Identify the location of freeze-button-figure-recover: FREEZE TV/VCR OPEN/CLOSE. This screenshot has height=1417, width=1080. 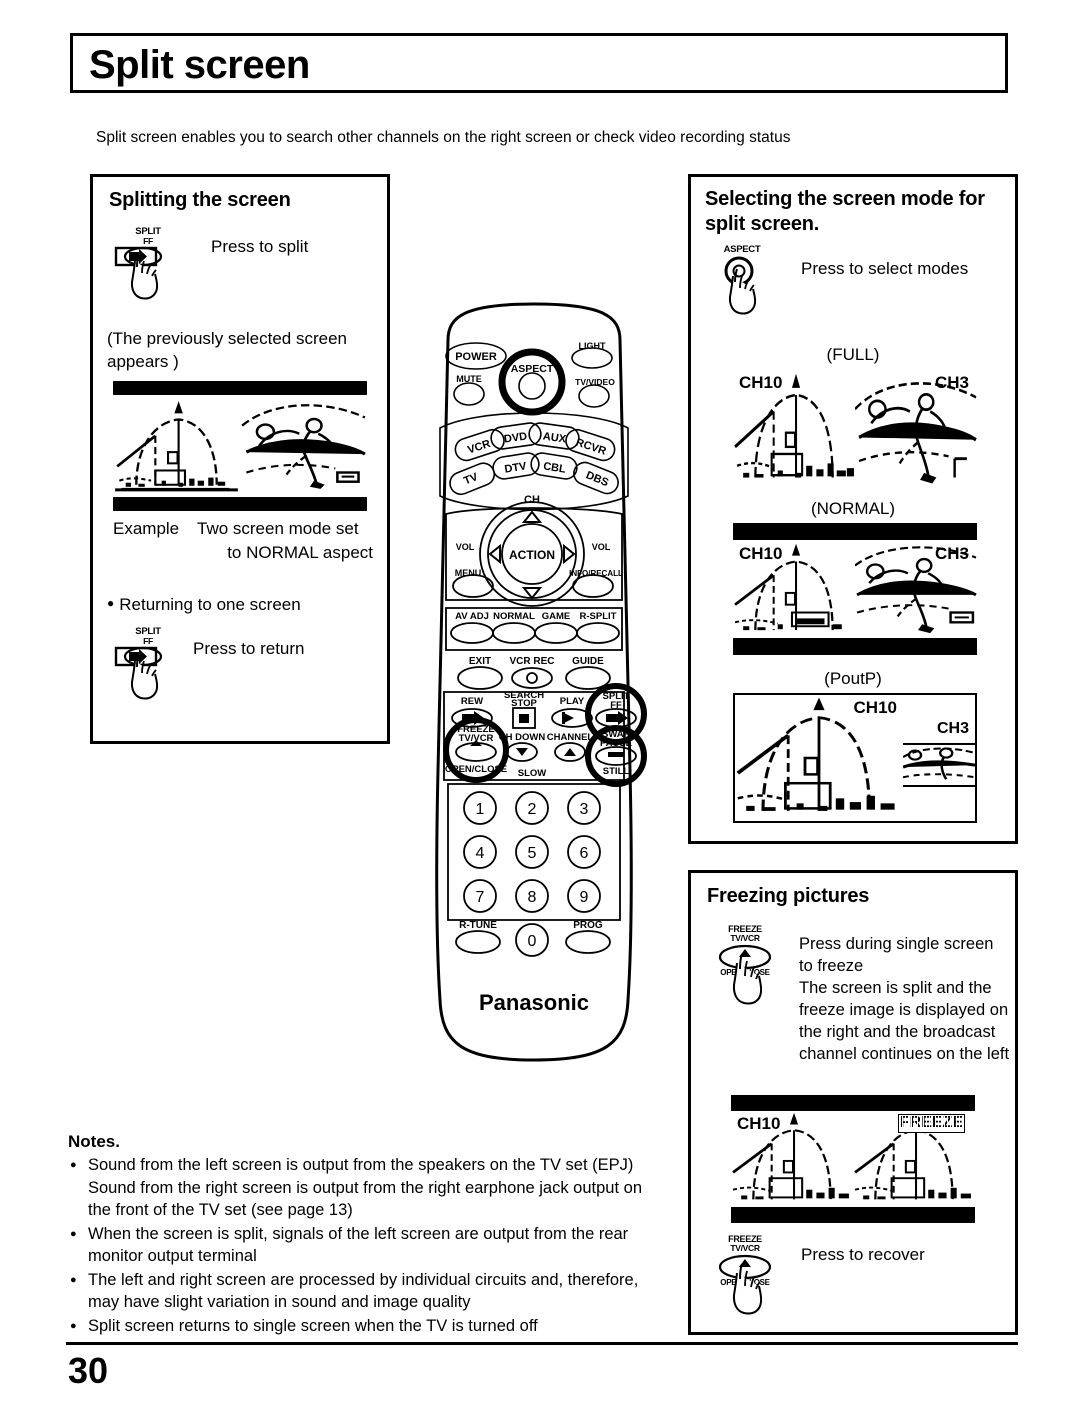
(745, 1279).